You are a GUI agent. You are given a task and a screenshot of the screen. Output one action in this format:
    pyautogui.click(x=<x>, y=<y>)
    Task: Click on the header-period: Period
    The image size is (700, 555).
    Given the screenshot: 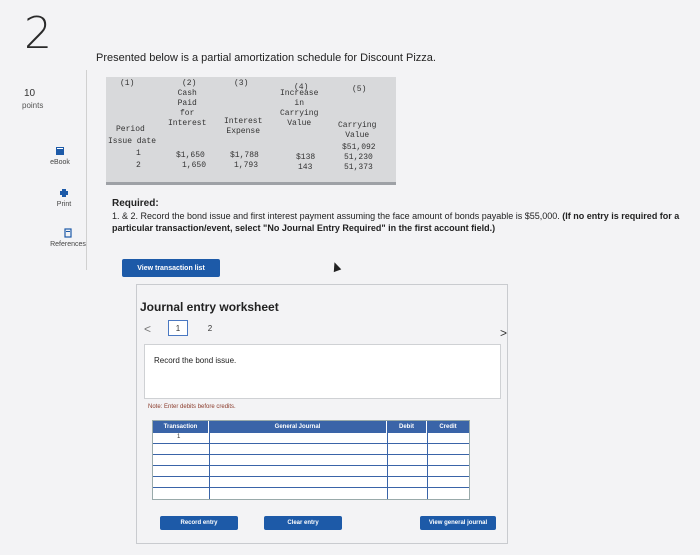 What is the action you would take?
    pyautogui.click(x=130, y=129)
    